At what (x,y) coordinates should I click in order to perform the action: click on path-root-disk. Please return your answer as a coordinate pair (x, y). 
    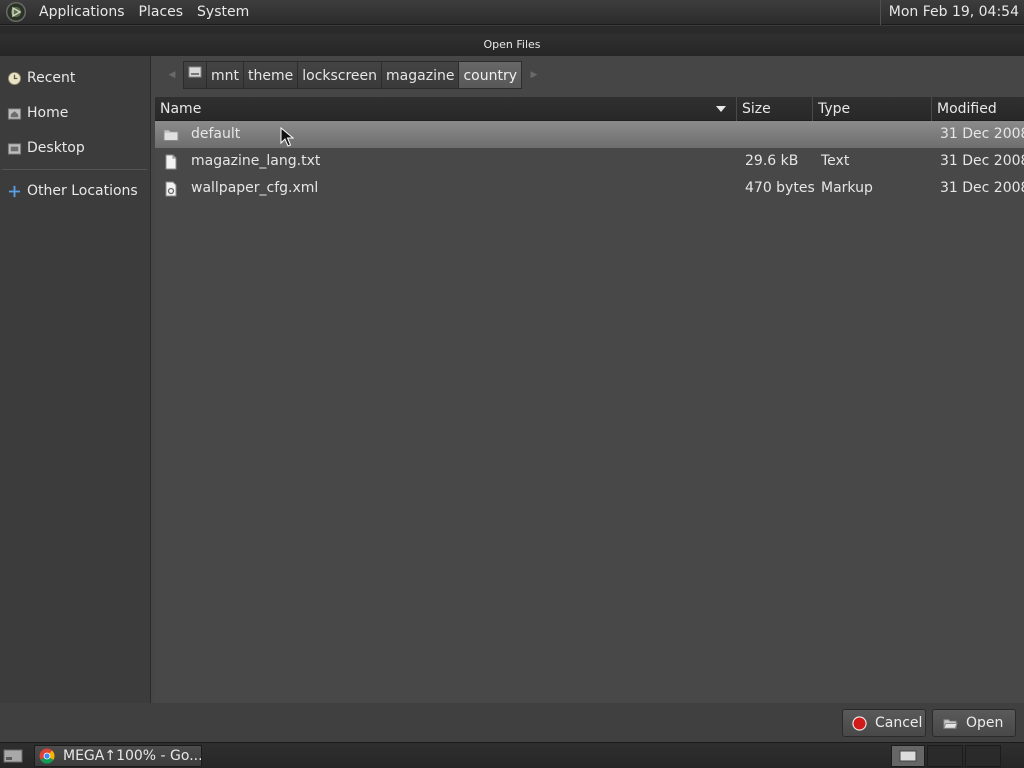
    Looking at the image, I should click on (195, 75).